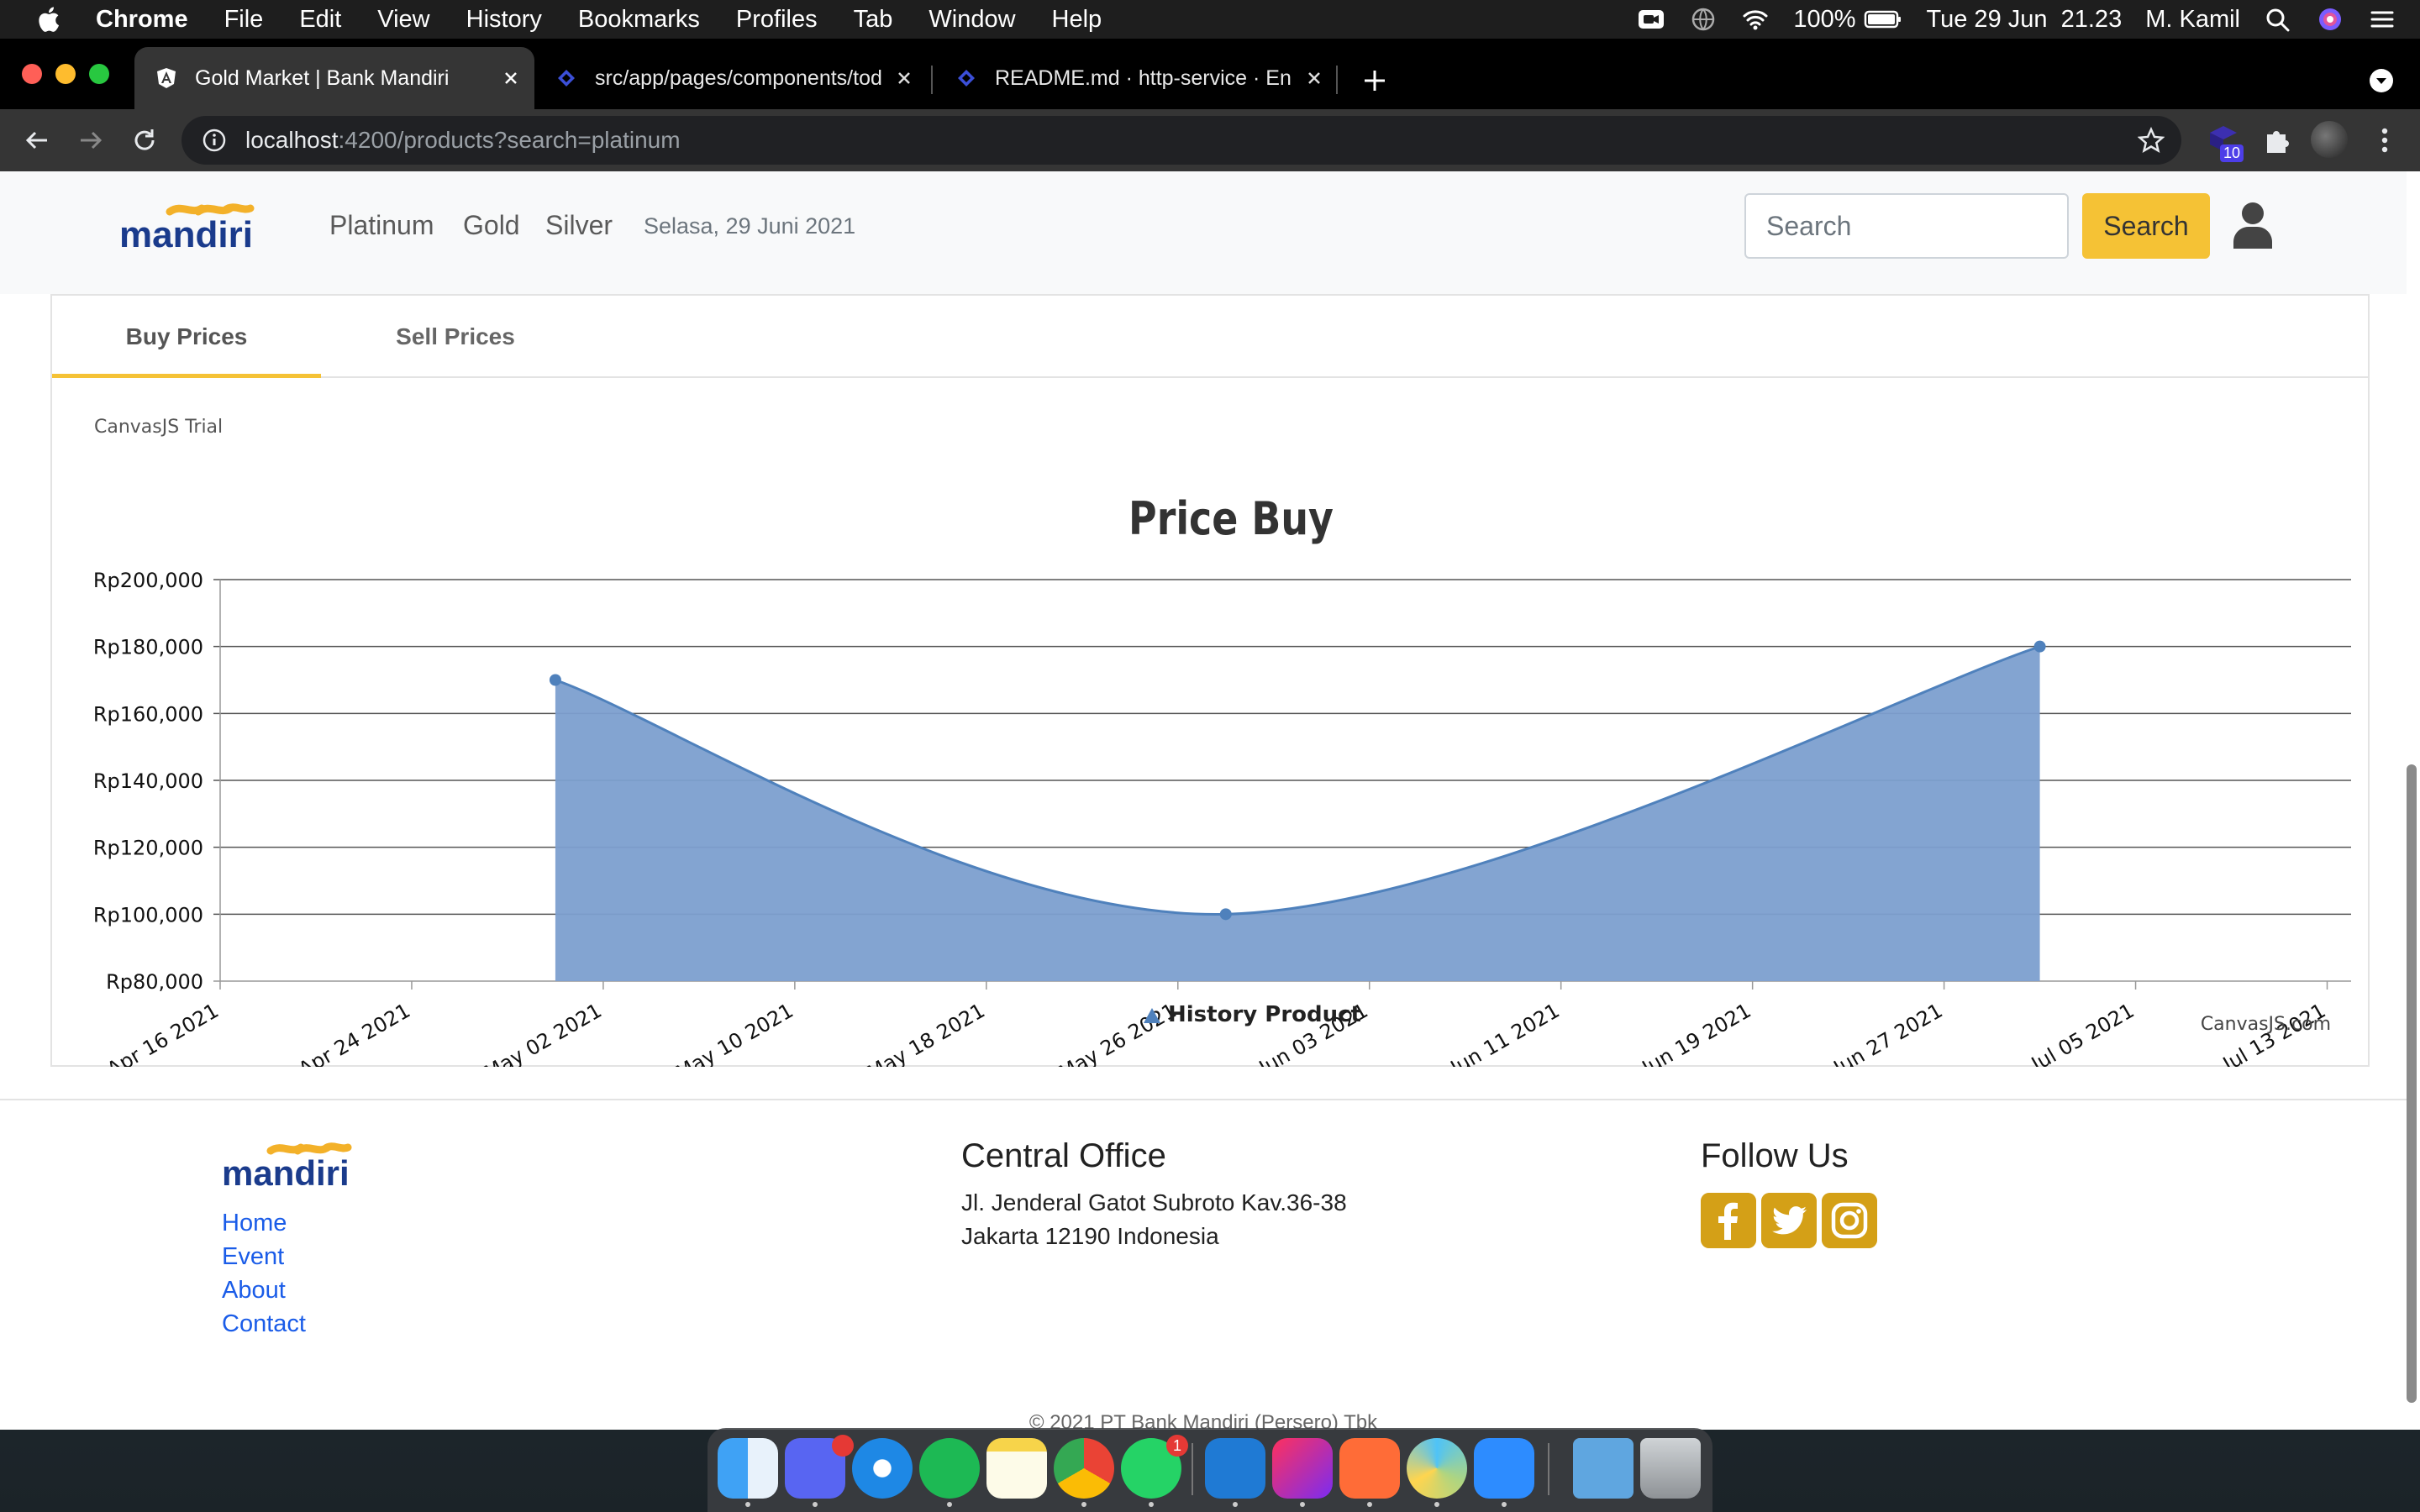 The image size is (2420, 1512). I want to click on dock-downloads-folder-icon, so click(1603, 1468).